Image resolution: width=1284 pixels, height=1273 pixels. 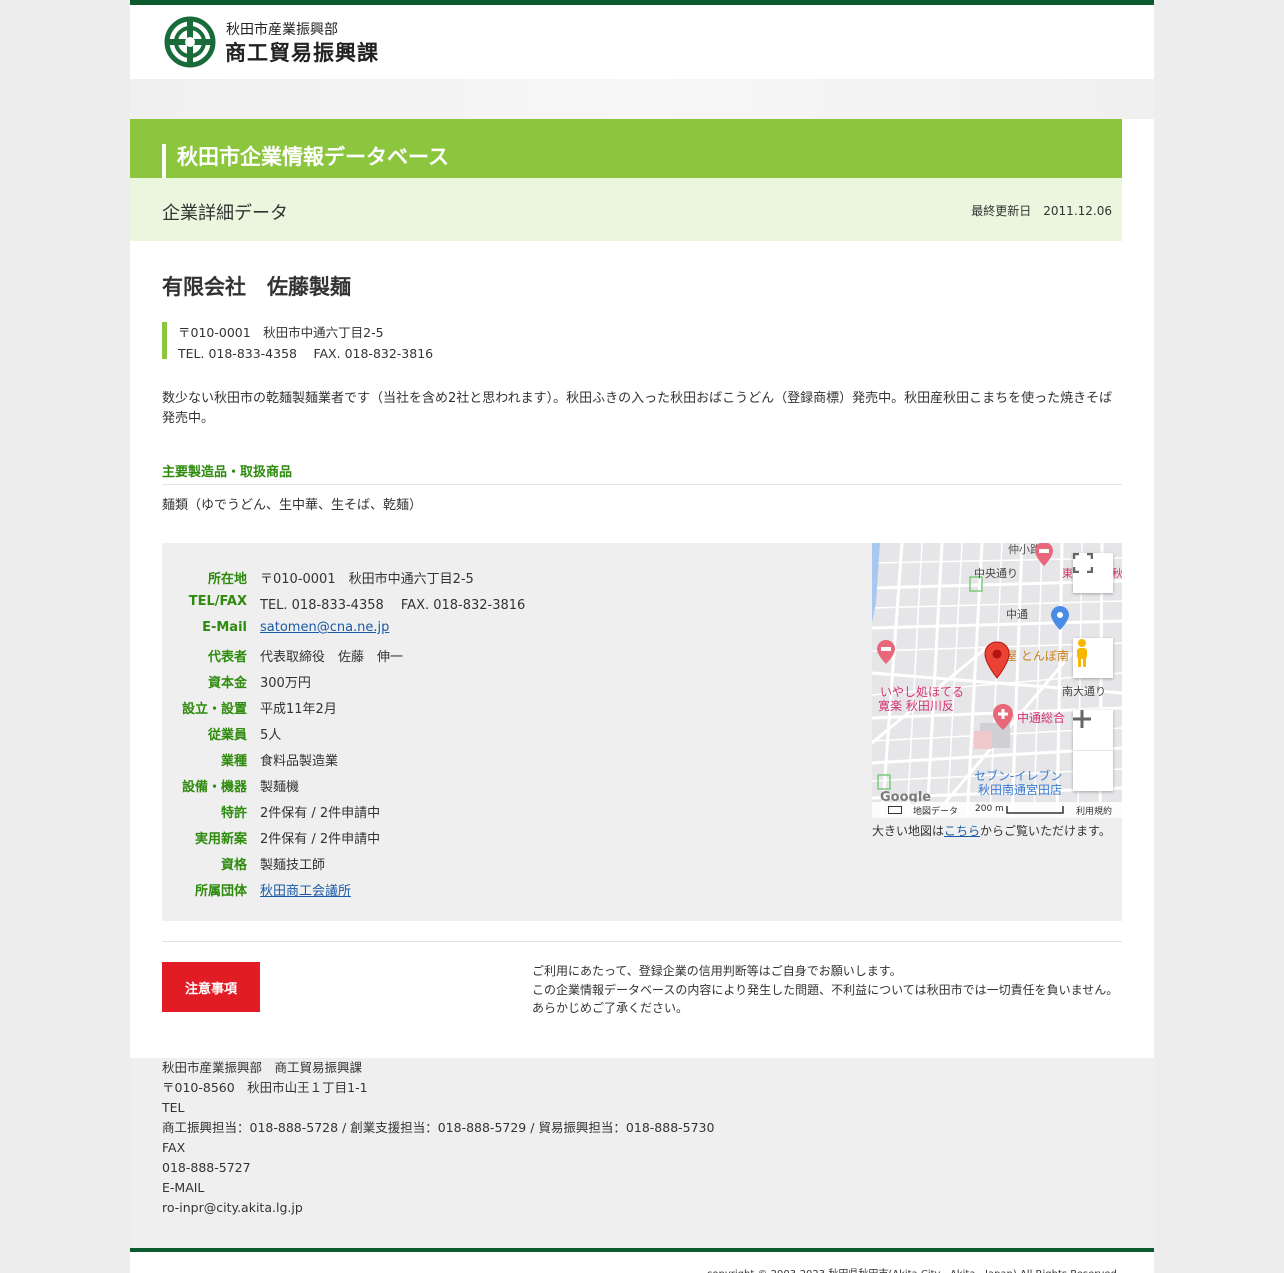 What do you see at coordinates (190, 42) in the screenshot?
I see `city-emblem-icon` at bounding box center [190, 42].